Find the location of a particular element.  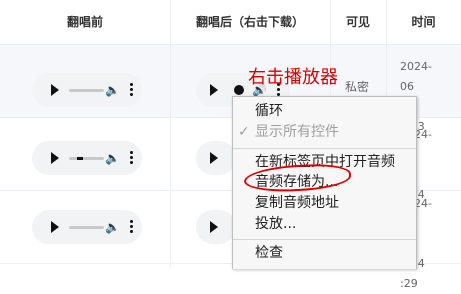

time-line: 2024-06 is located at coordinates (416, 76).